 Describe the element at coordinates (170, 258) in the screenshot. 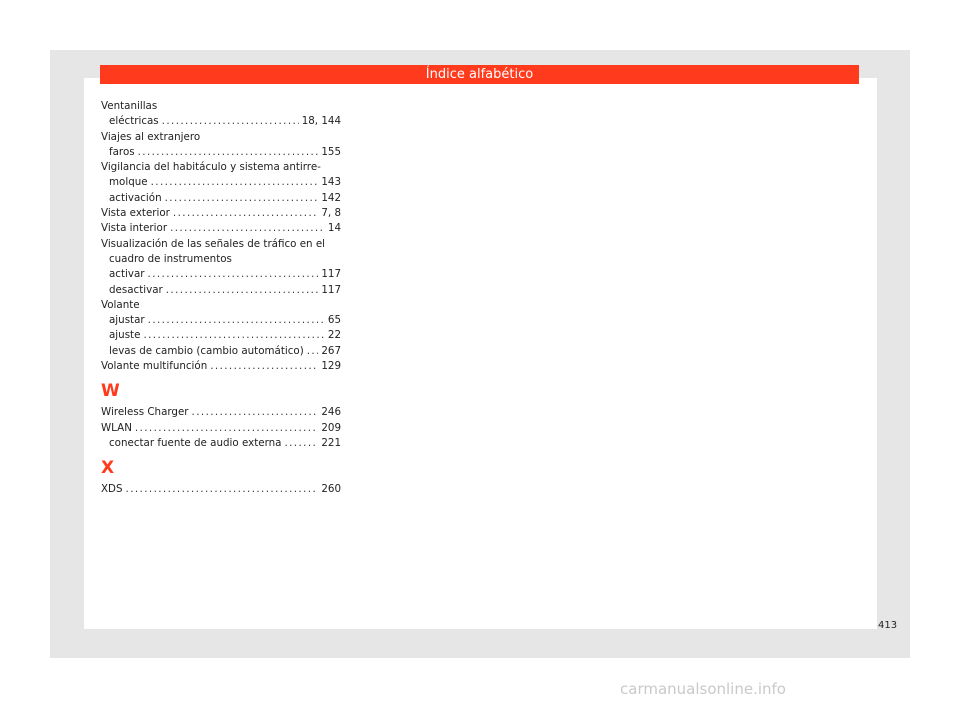

I see `index-heading: cuadro de instrumentos` at that location.